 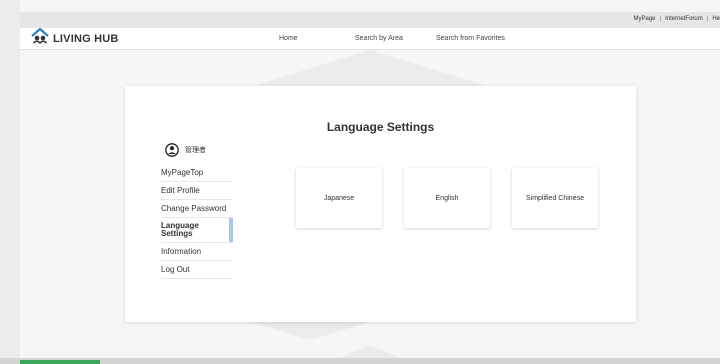 I want to click on logo-text: LIVING HUB, so click(x=86, y=38).